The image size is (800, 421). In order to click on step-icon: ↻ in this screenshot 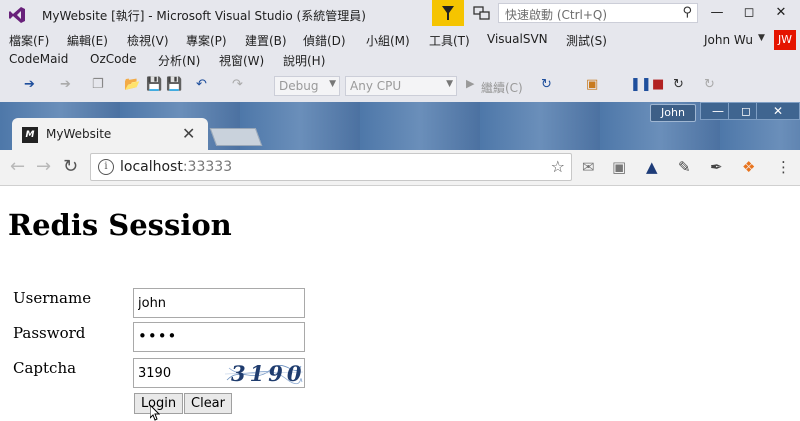, I will do `click(709, 84)`.